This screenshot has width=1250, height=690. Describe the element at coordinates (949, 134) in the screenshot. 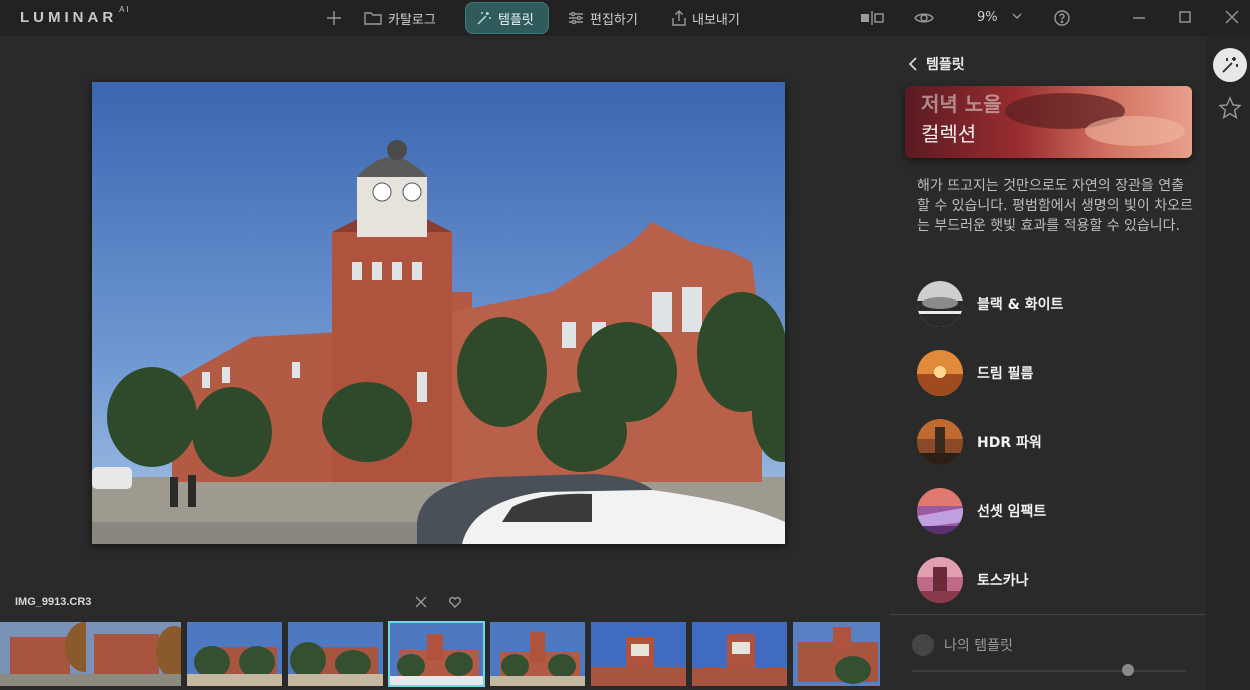

I see `banner-title-line2: 컬렉션` at that location.